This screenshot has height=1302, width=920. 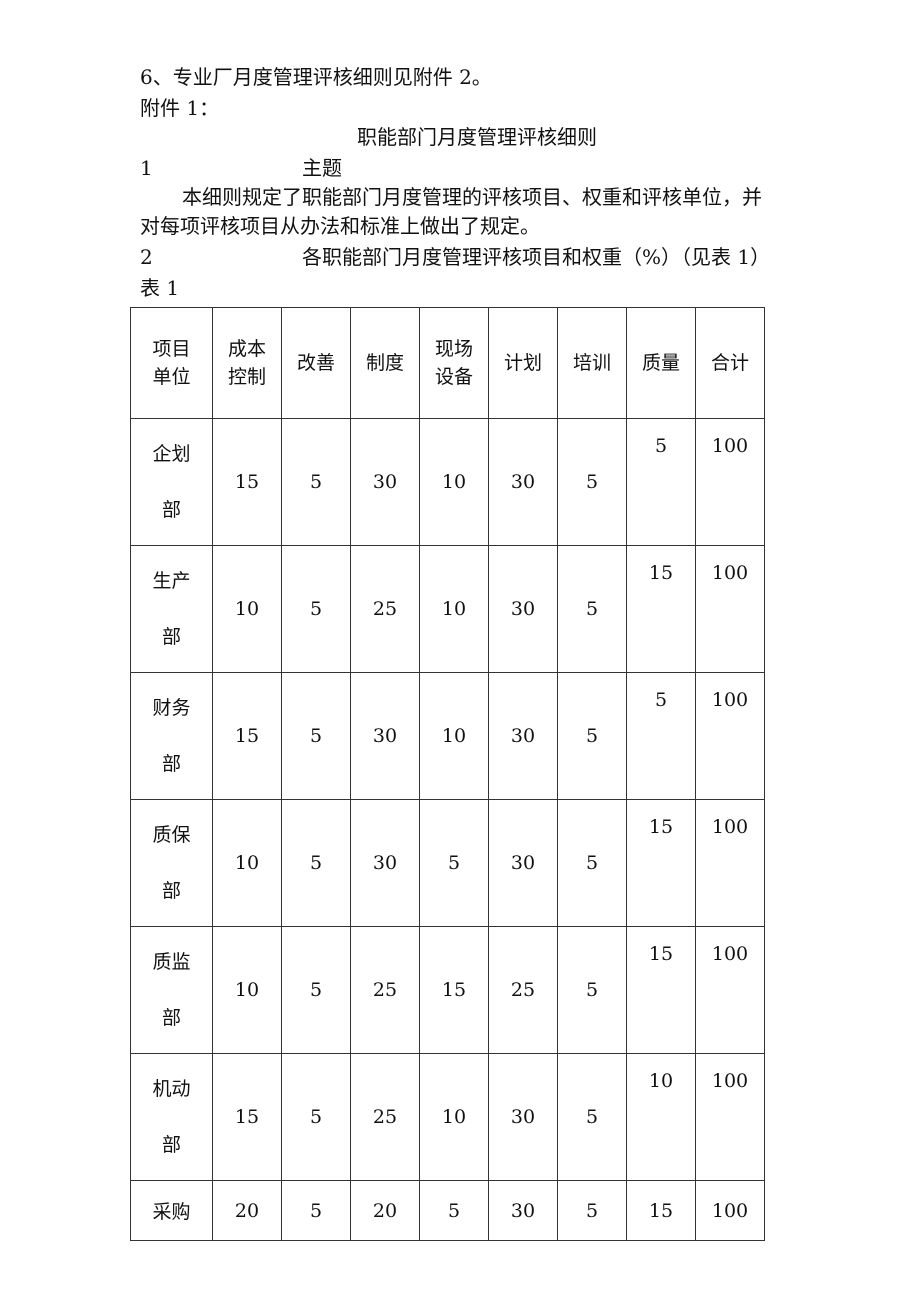 I want to click on unit-name-top: 生产, so click(x=171, y=581).